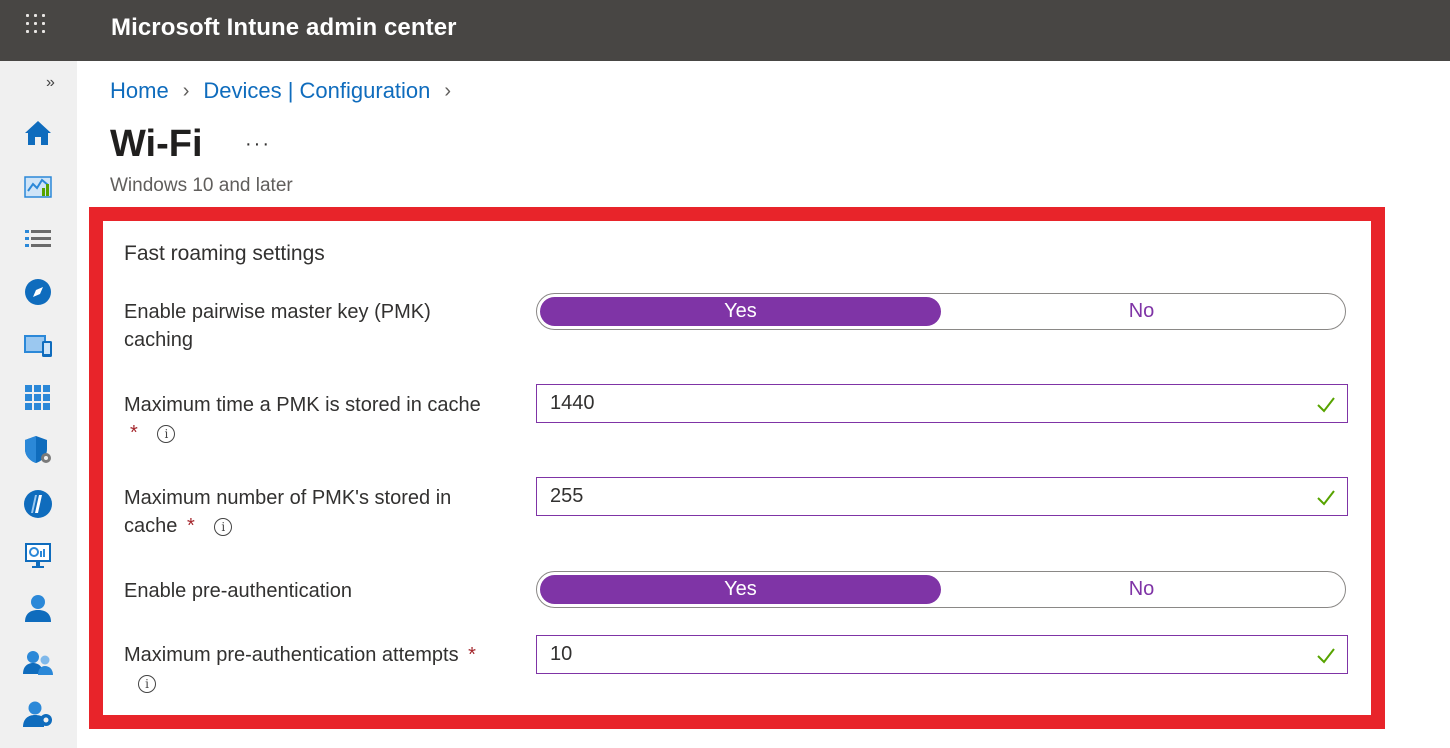  I want to click on breadcrumb: Home › Devices | Configuration ›, so click(287, 91).